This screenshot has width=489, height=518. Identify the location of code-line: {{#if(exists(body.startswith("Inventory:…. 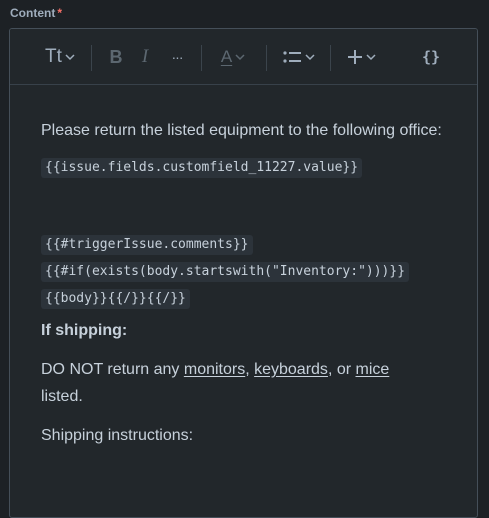
(243, 269).